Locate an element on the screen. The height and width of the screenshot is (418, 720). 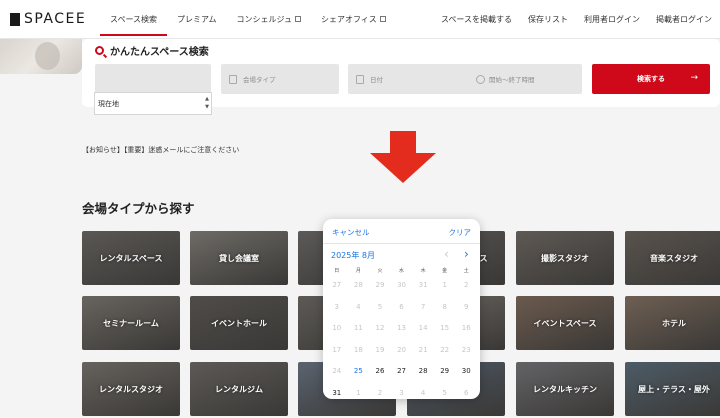
venue-type-label: レンタルジム is located at coordinates (239, 389).